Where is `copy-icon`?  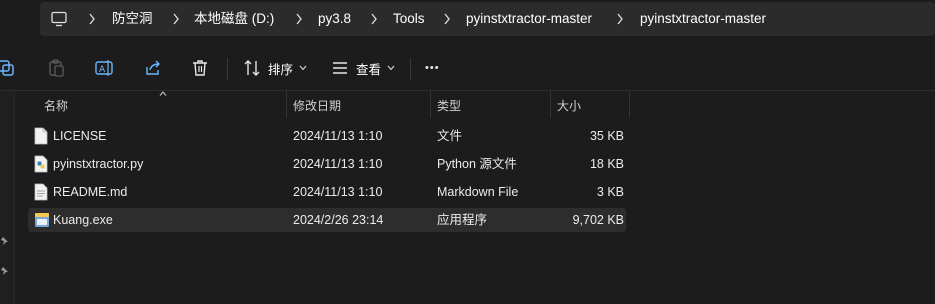
copy-icon is located at coordinates (8, 68).